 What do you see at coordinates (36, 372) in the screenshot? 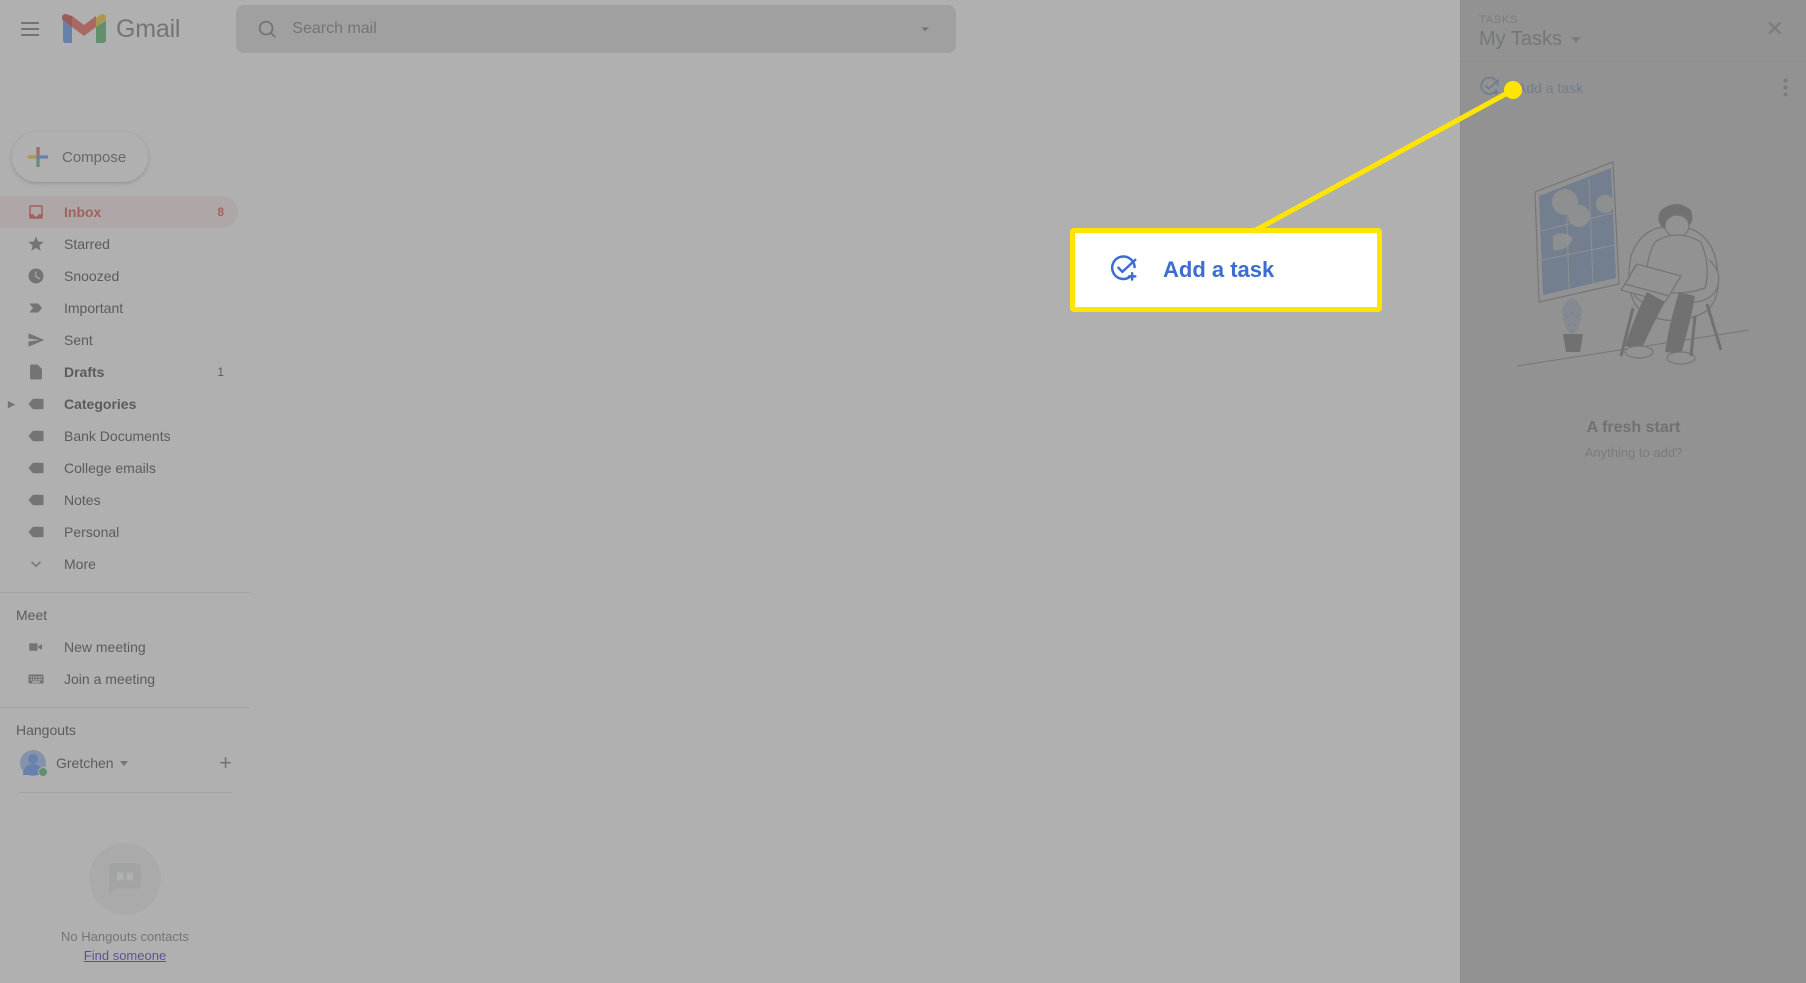
I see `draft-page-icon` at bounding box center [36, 372].